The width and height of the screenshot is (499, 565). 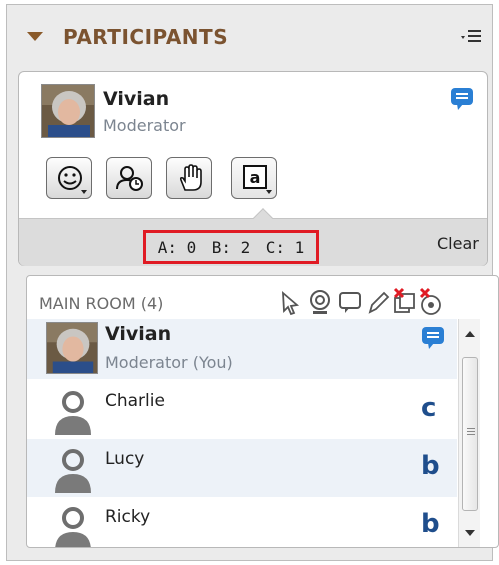 I want to click on options-menu-icon, so click(x=472, y=37).